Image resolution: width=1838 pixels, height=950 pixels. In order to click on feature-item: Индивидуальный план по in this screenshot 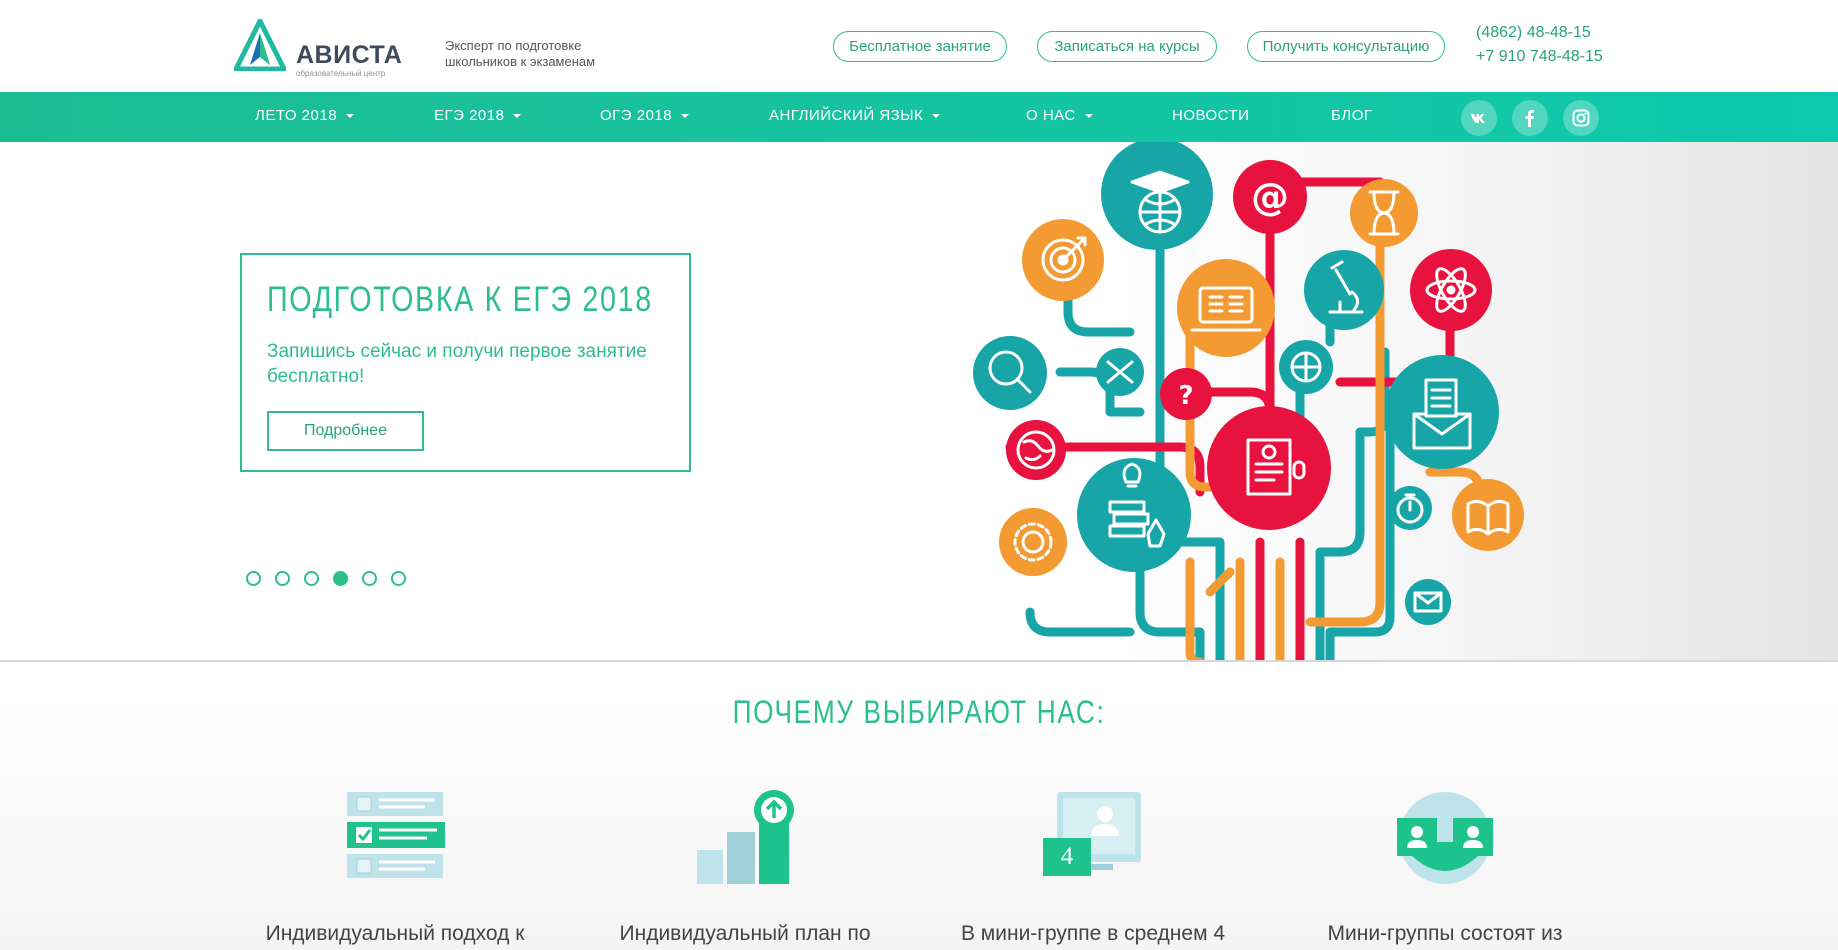, I will do `click(745, 870)`.